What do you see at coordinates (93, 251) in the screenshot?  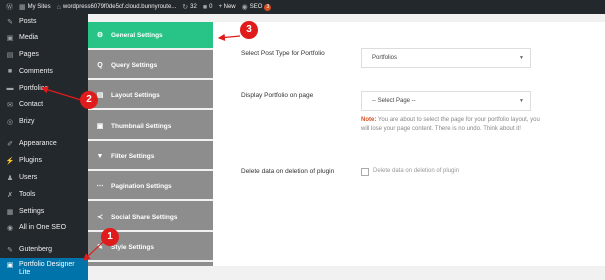 I see `arrow-to-portfolio-designer` at bounding box center [93, 251].